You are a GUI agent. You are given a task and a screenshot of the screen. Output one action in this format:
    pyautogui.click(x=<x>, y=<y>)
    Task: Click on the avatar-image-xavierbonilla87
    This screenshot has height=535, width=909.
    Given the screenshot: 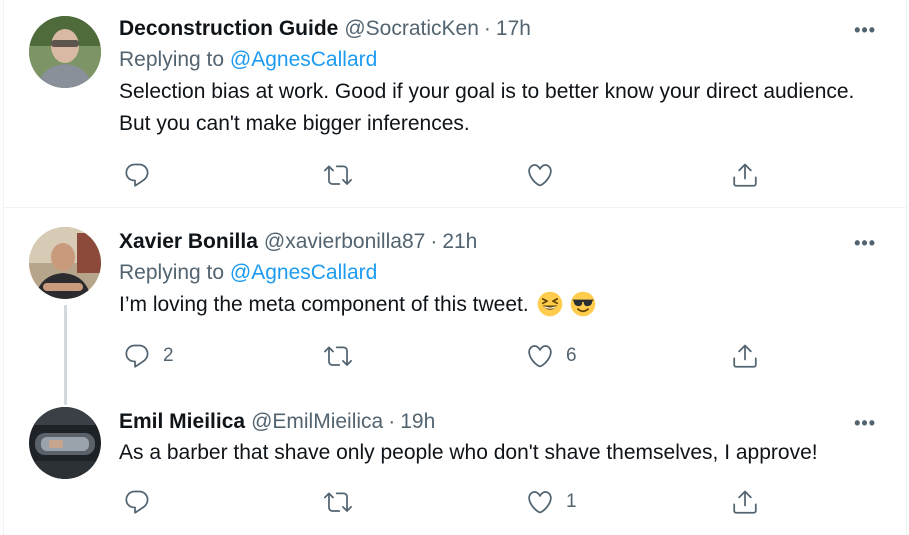 What is the action you would take?
    pyautogui.click(x=65, y=263)
    